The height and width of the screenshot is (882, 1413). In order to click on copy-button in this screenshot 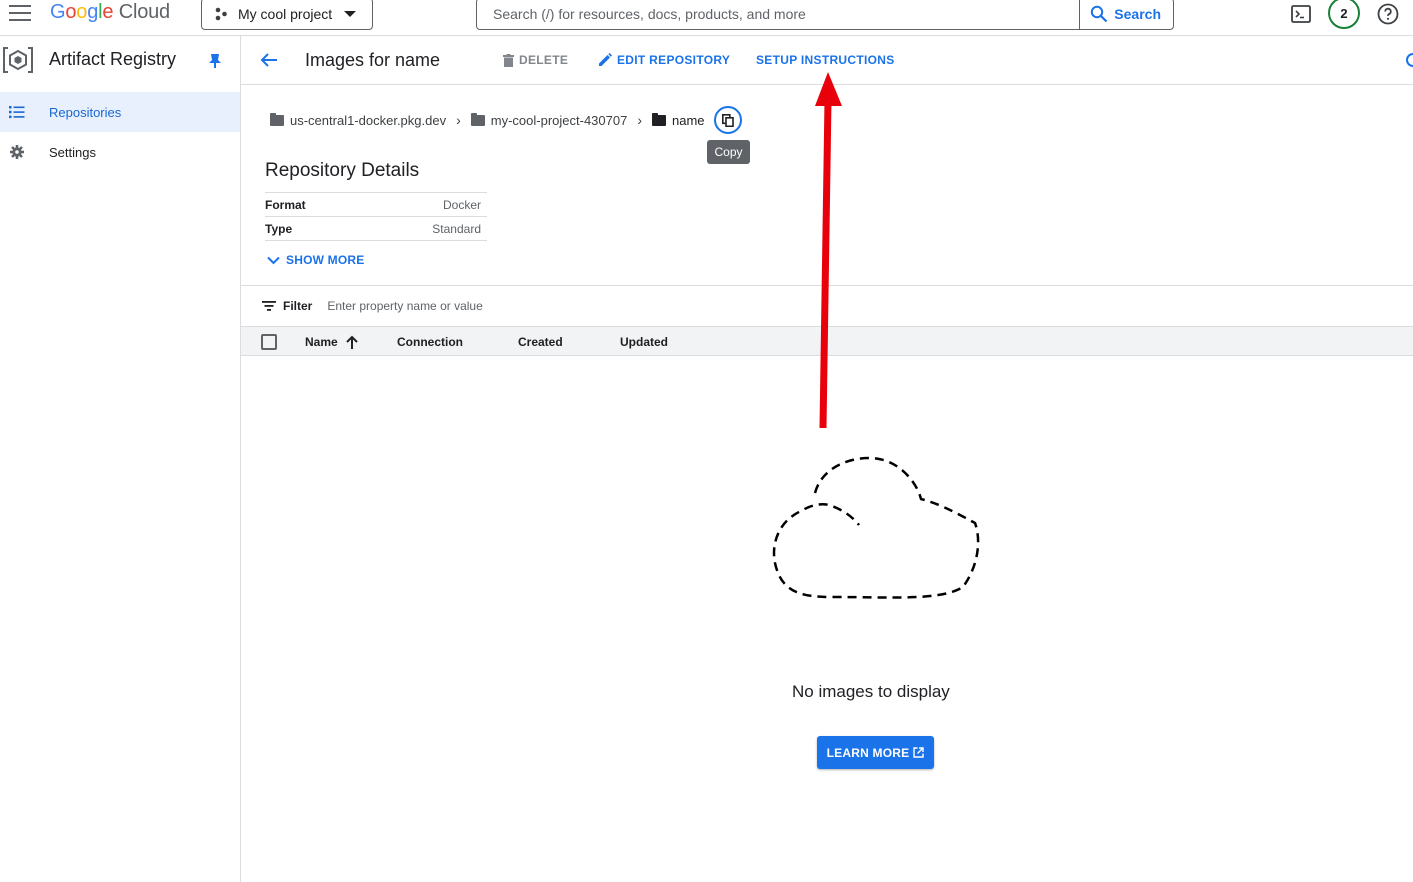, I will do `click(728, 120)`.